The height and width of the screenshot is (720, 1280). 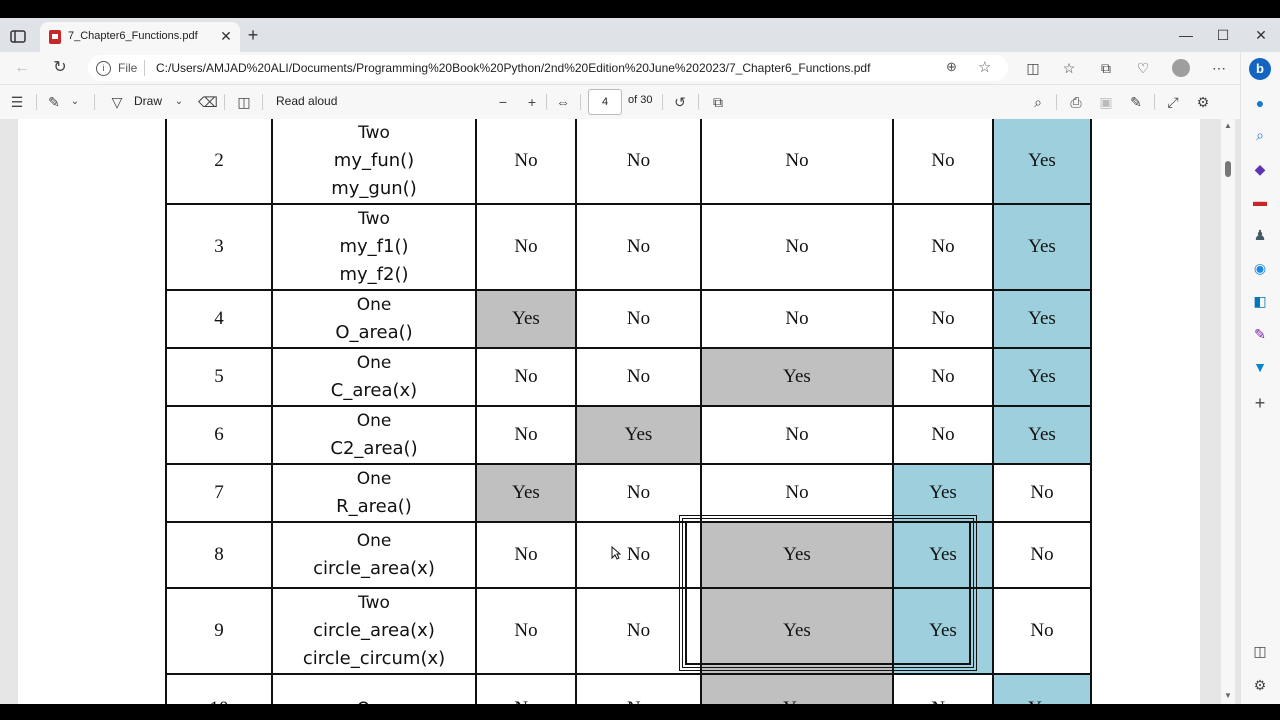 I want to click on extensions-icon: ♡, so click(x=1143, y=68).